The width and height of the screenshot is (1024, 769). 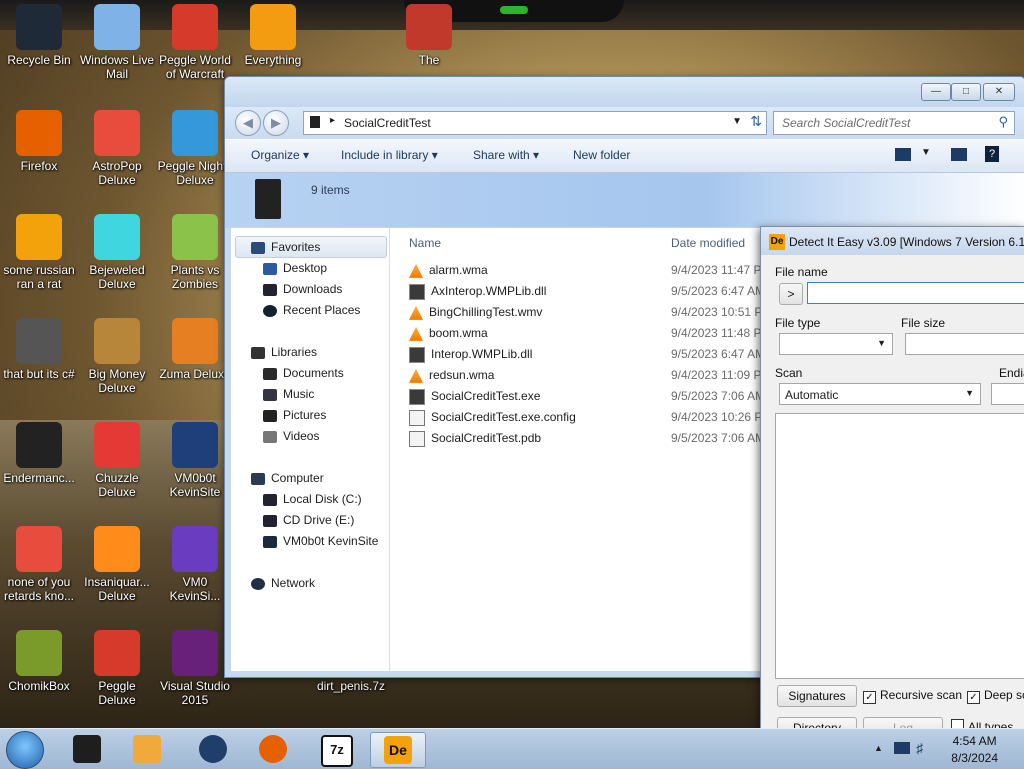 I want to click on file-name: BingChillingTest.wmv, so click(x=486, y=312).